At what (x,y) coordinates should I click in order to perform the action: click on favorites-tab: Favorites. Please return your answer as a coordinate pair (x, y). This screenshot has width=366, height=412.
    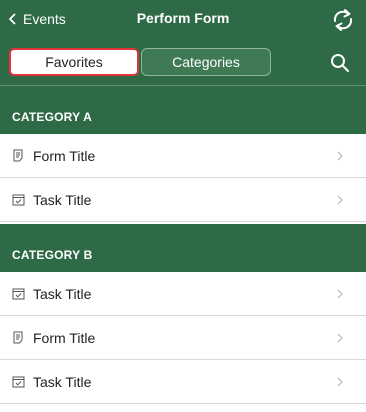
    Looking at the image, I should click on (74, 62).